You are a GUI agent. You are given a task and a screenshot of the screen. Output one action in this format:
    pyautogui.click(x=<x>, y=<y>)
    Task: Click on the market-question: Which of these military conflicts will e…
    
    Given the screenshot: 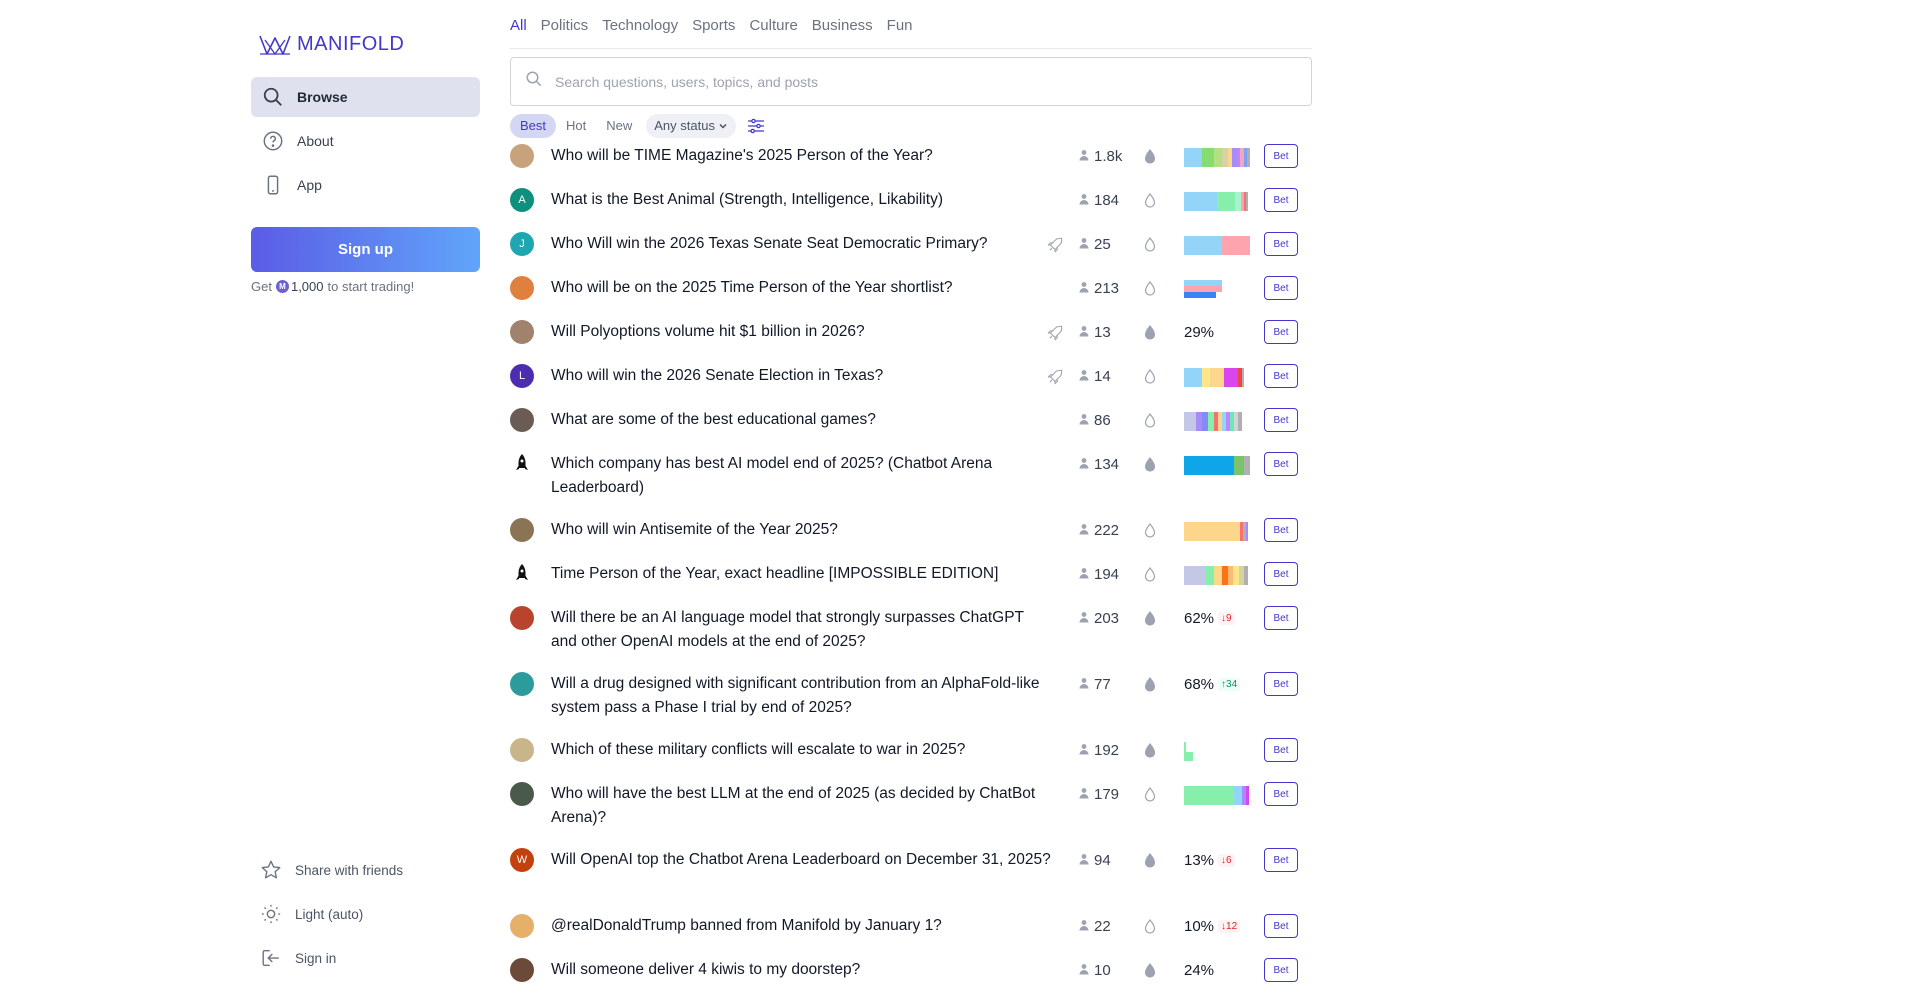 What is the action you would take?
    pyautogui.click(x=801, y=750)
    